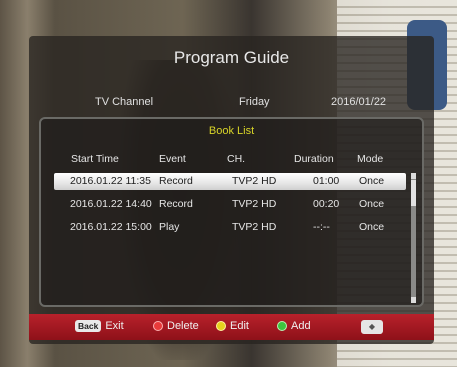  I want to click on row-start-time: 2016.01.22 11:35, so click(110, 181).